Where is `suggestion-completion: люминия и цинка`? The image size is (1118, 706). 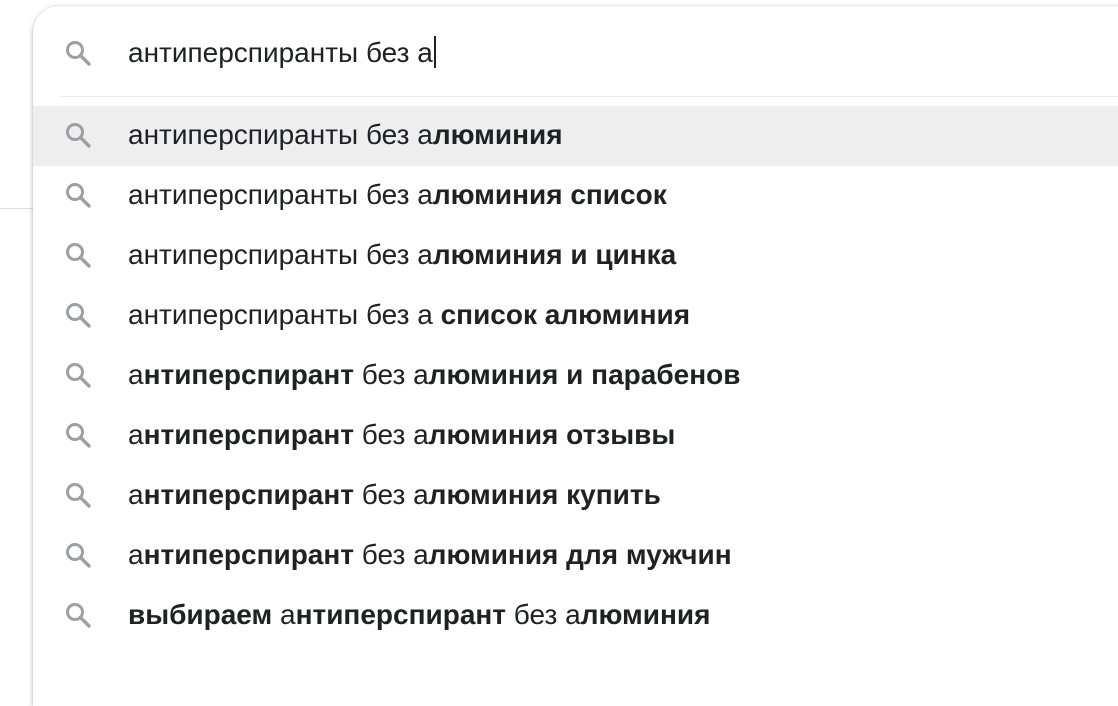 suggestion-completion: люминия и цинка is located at coordinates (554, 254).